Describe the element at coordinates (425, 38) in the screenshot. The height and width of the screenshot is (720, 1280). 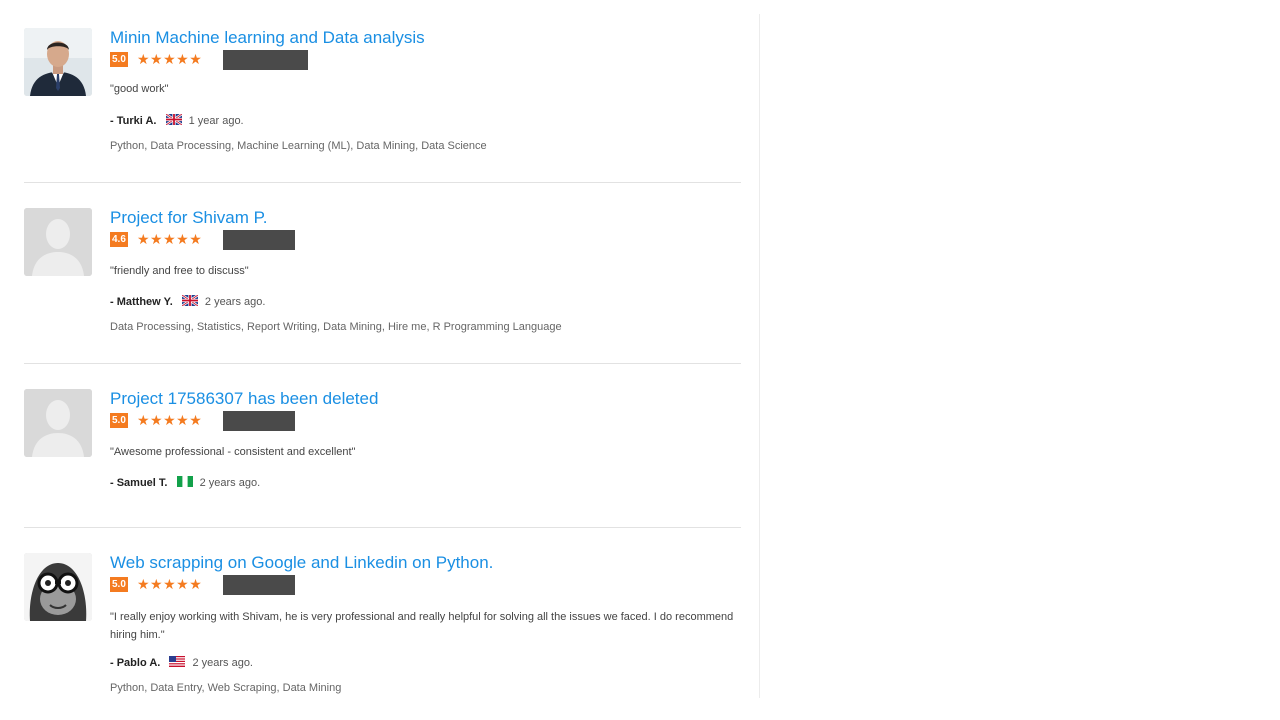
I see `project-title-link: Minin Machine learning and Data analysis` at that location.